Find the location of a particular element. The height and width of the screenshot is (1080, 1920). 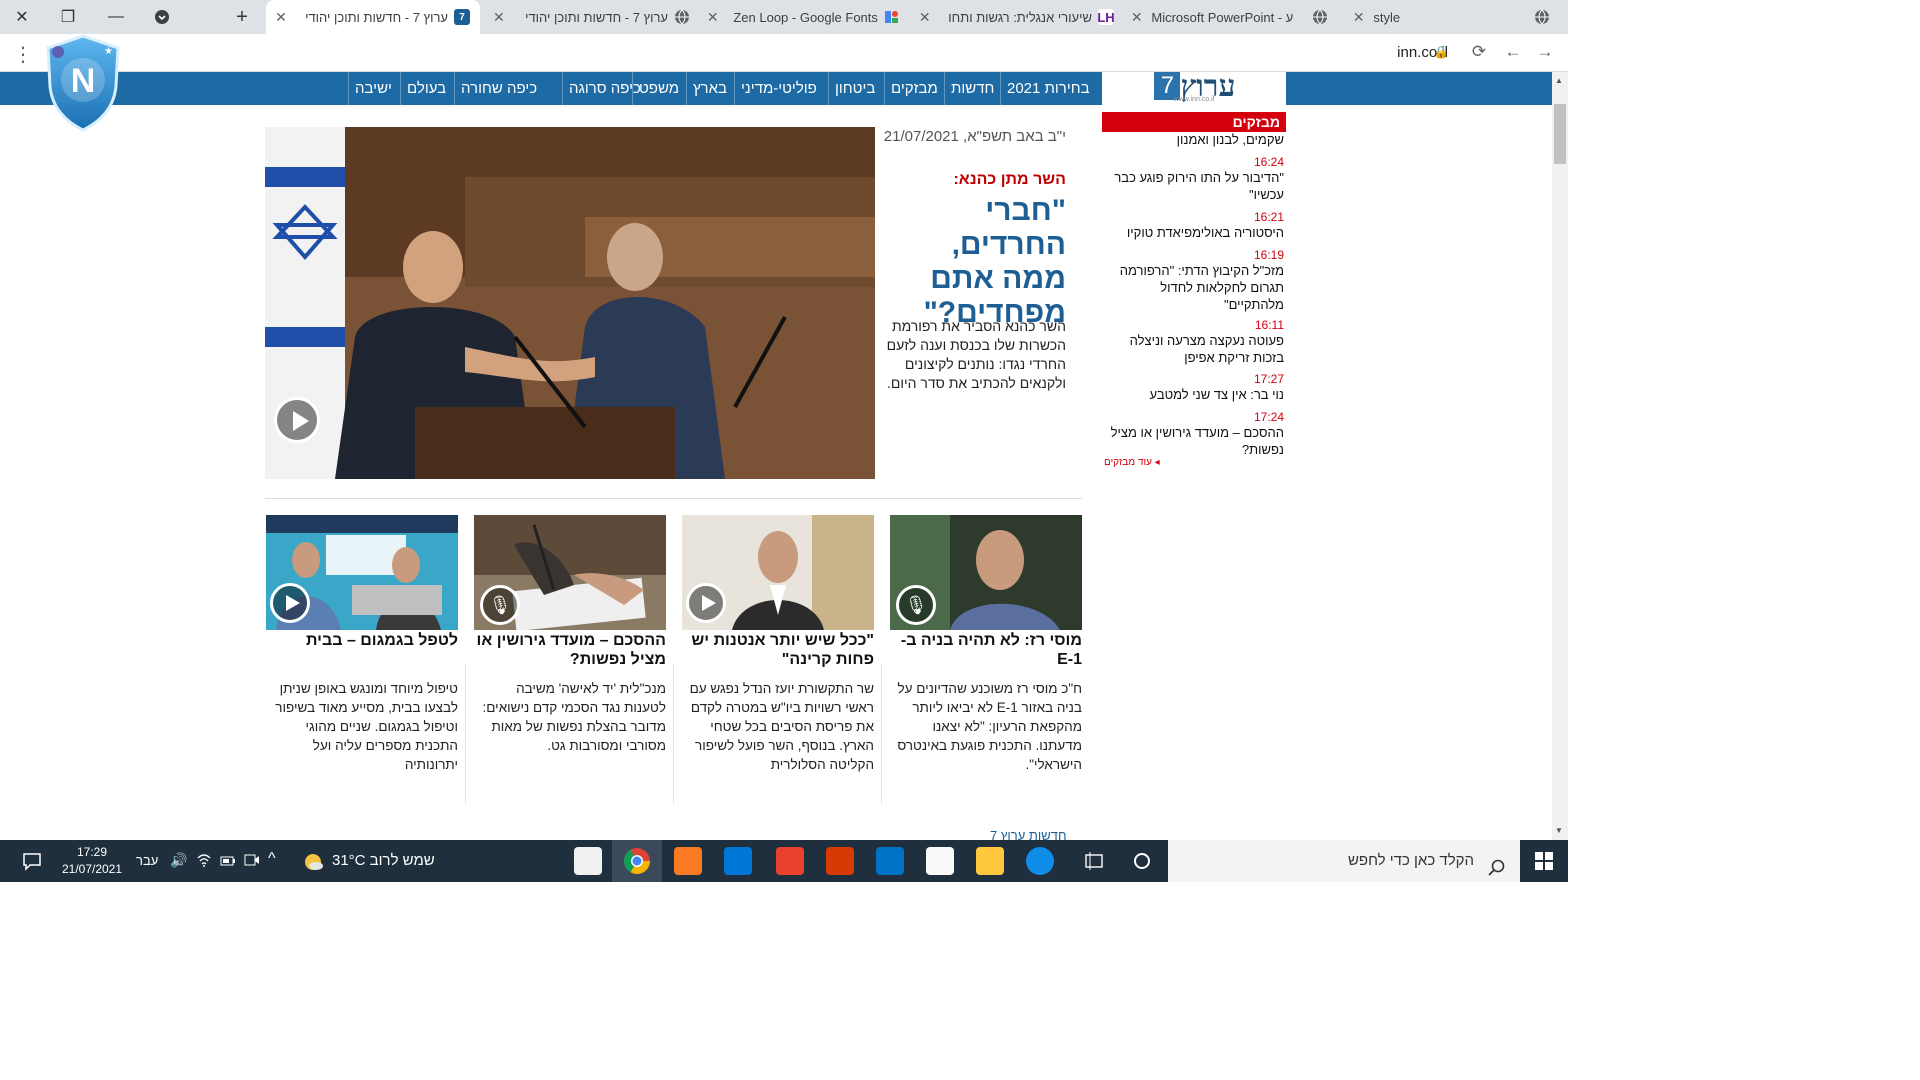

section-divider is located at coordinates (673, 498).